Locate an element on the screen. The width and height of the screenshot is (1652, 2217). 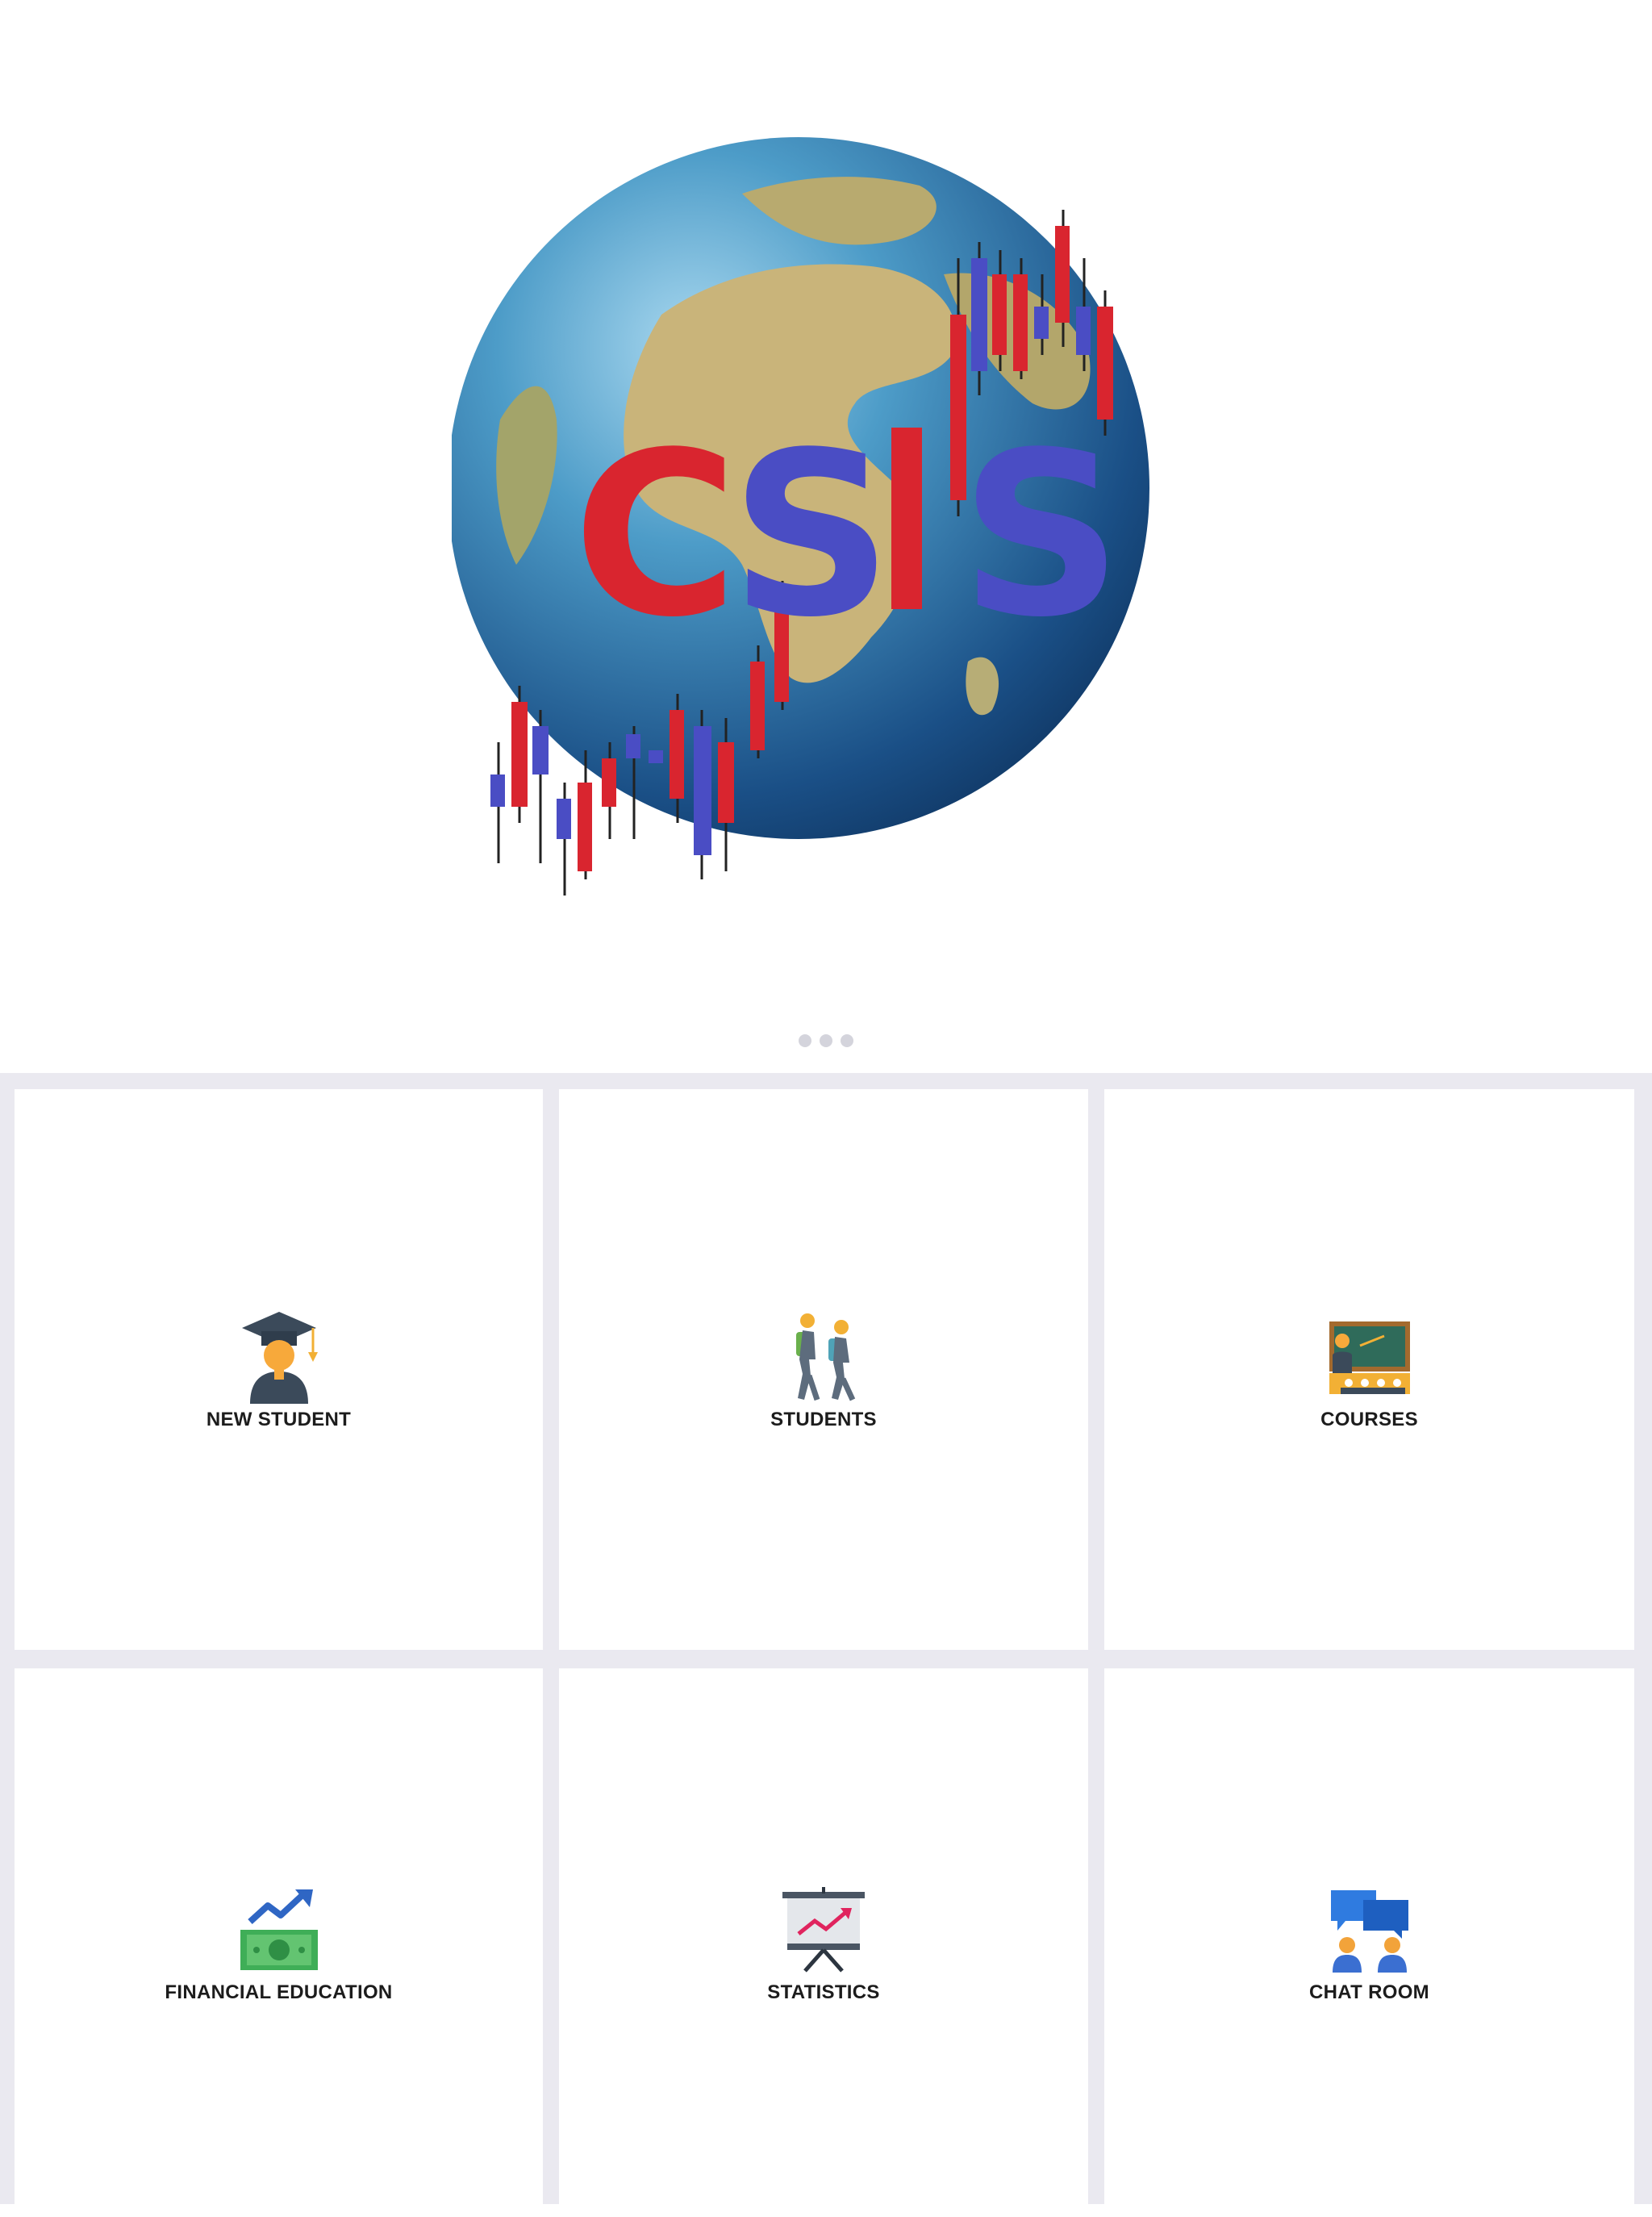
statistics-board-icon is located at coordinates (823, 1930).